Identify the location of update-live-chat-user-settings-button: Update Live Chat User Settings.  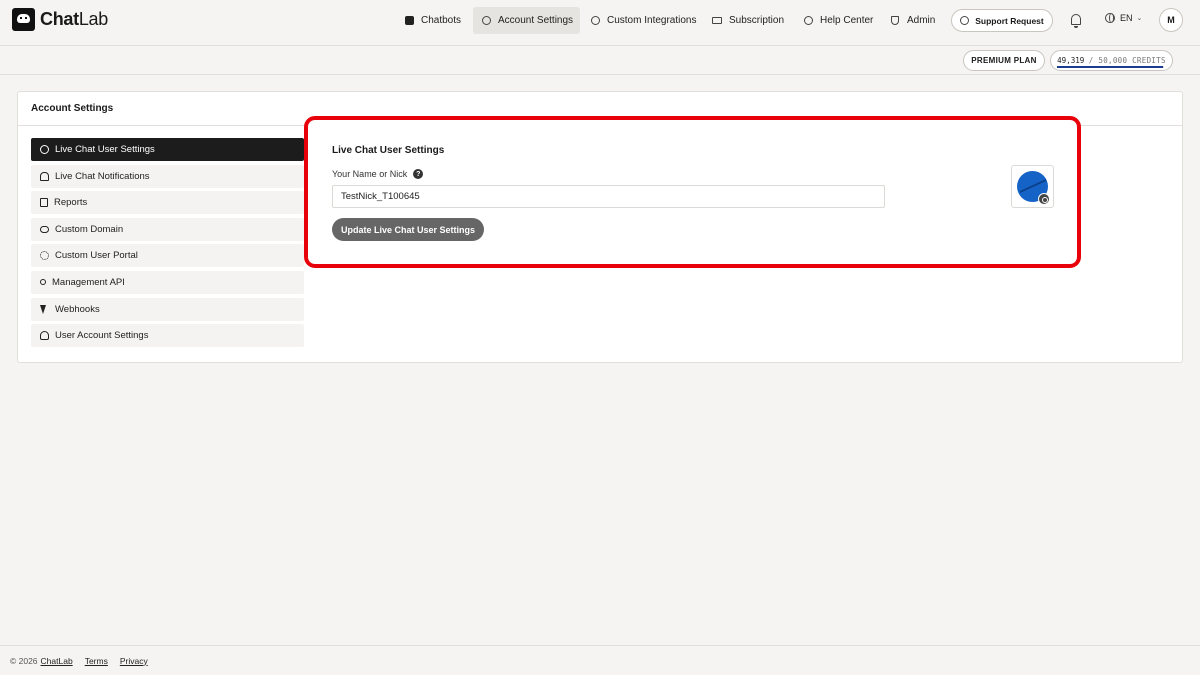
(408, 229).